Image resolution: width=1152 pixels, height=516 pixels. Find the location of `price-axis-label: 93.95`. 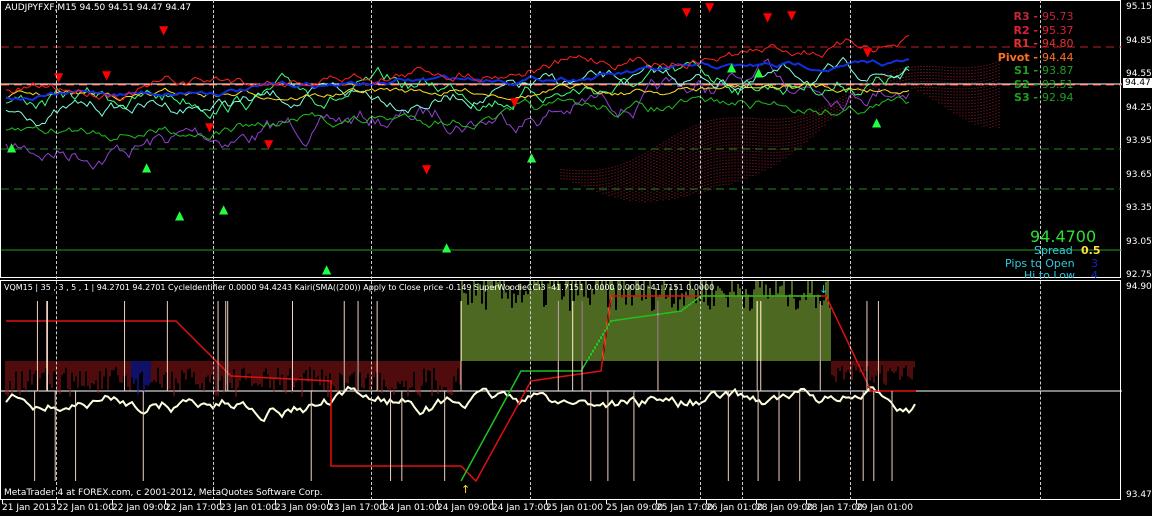

price-axis-label: 93.95 is located at coordinates (1139, 141).